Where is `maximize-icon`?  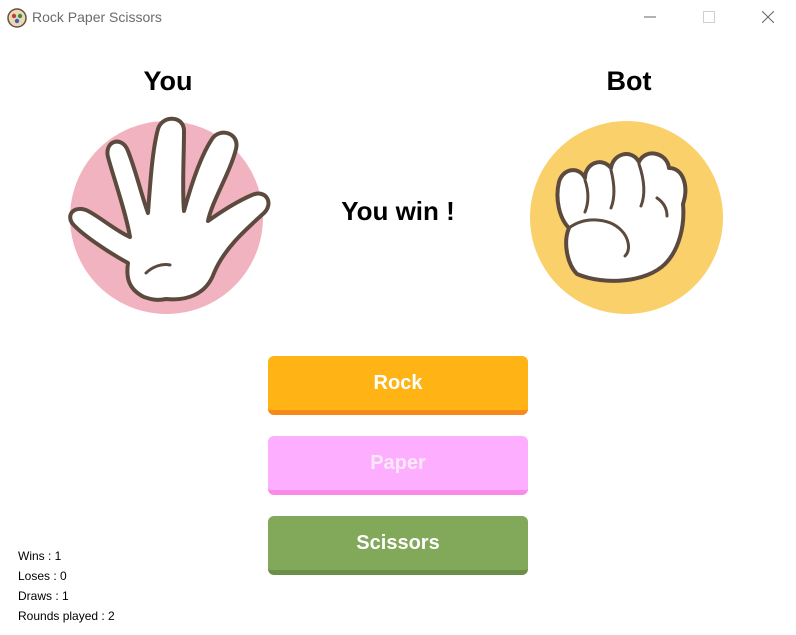 maximize-icon is located at coordinates (709, 17).